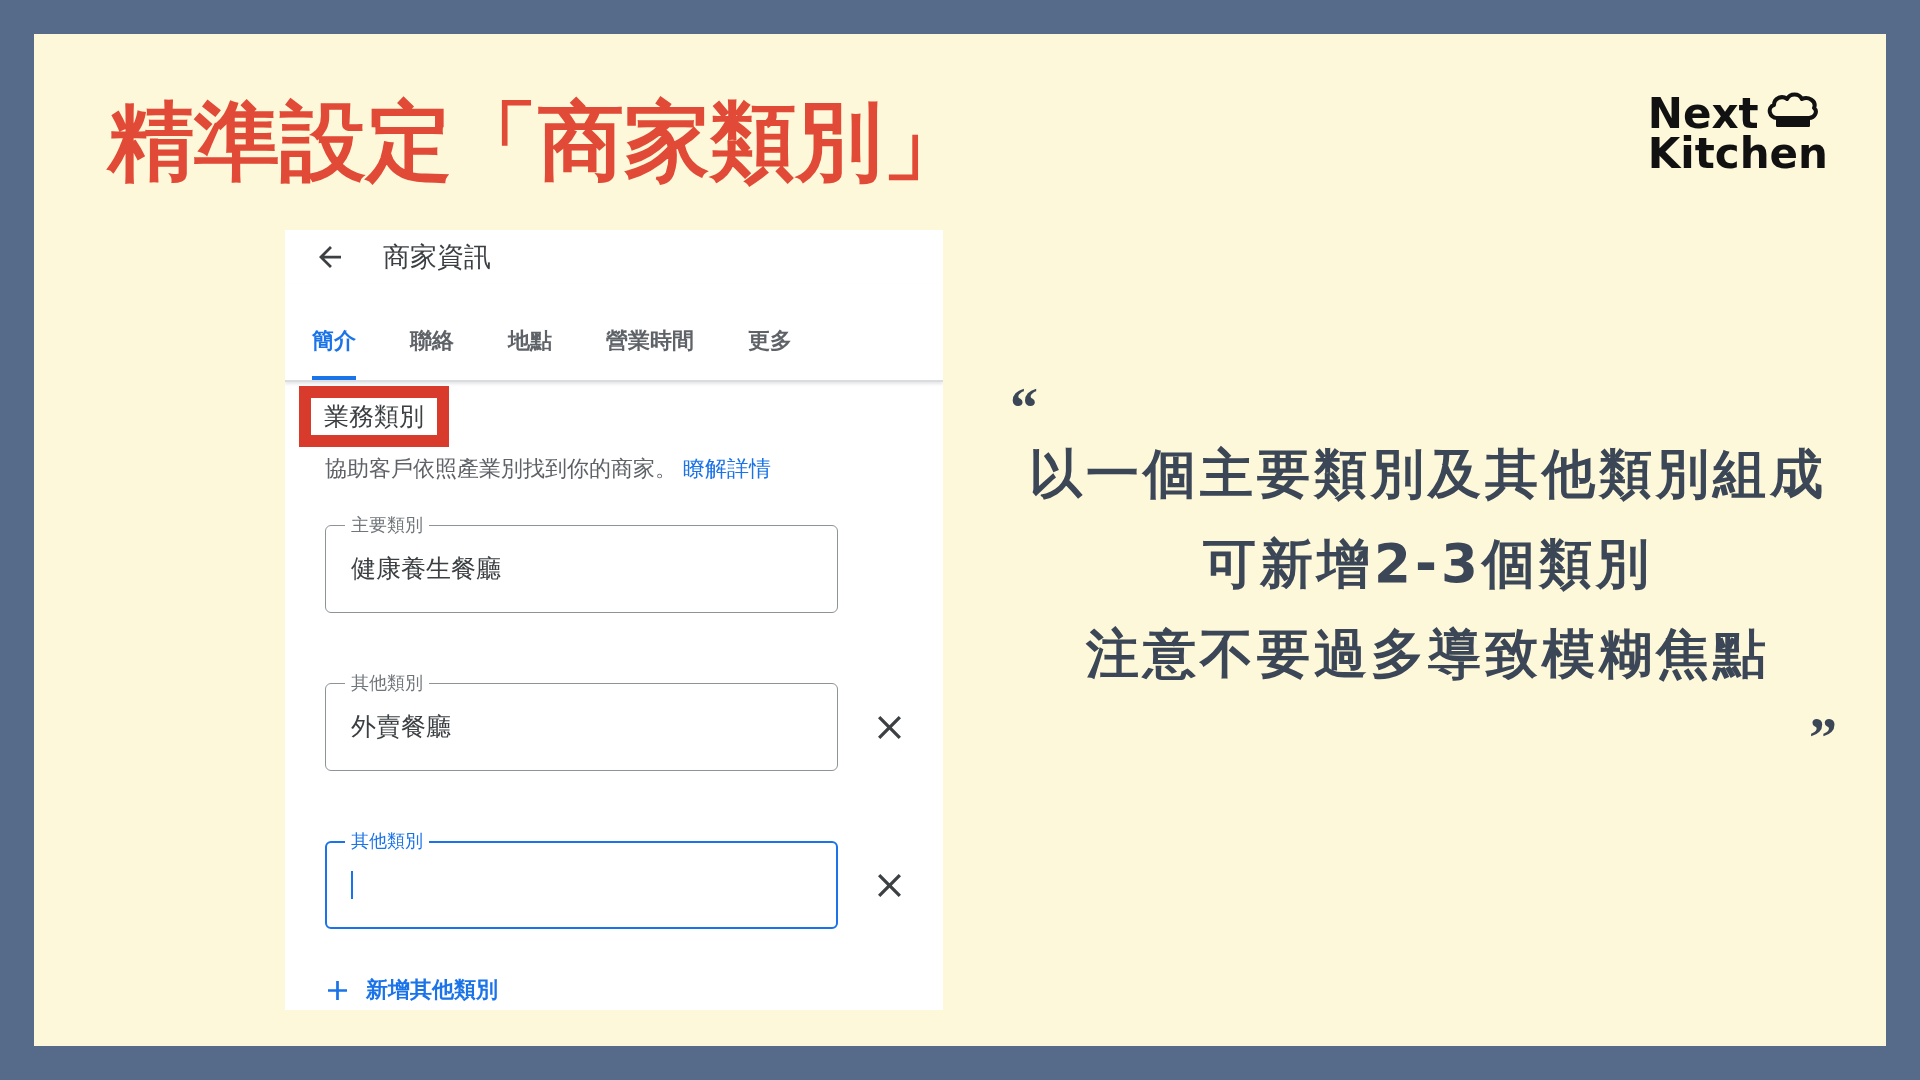  Describe the element at coordinates (374, 416) in the screenshot. I see `section-heading: 業務類別` at that location.